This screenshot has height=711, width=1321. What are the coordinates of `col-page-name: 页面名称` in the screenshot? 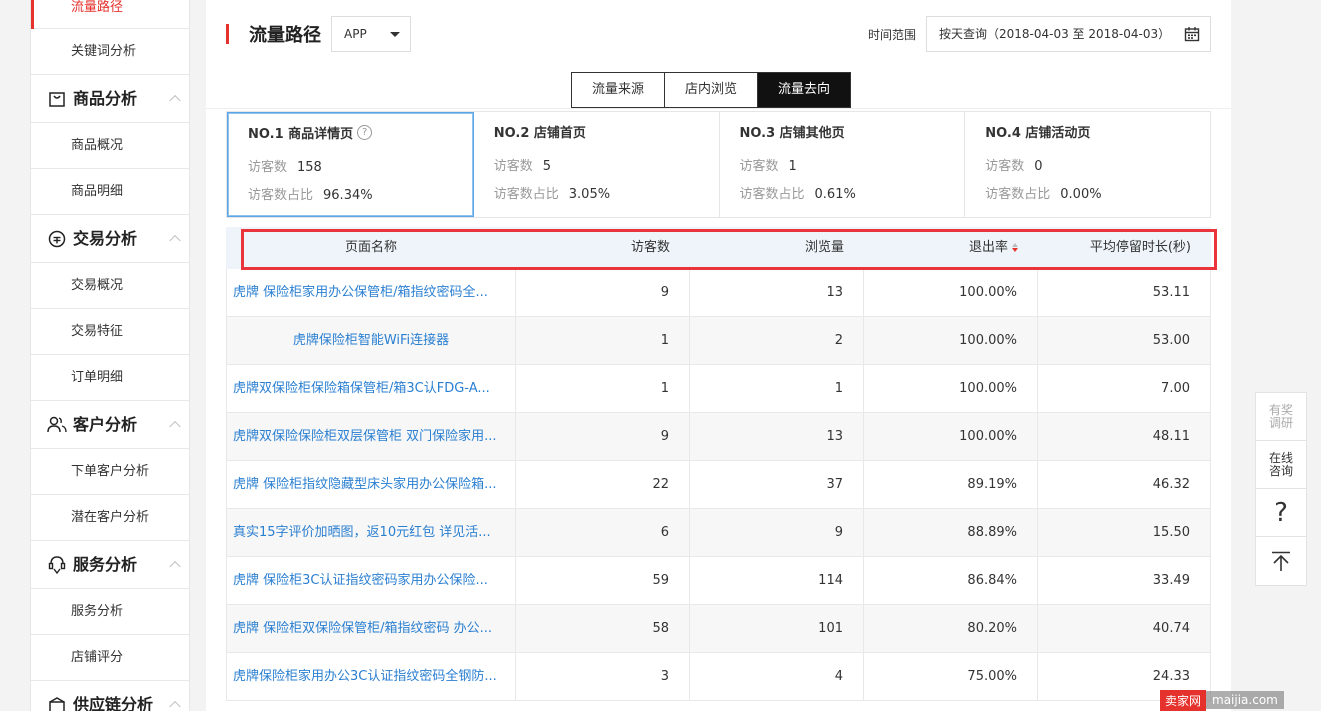 It's located at (370, 247).